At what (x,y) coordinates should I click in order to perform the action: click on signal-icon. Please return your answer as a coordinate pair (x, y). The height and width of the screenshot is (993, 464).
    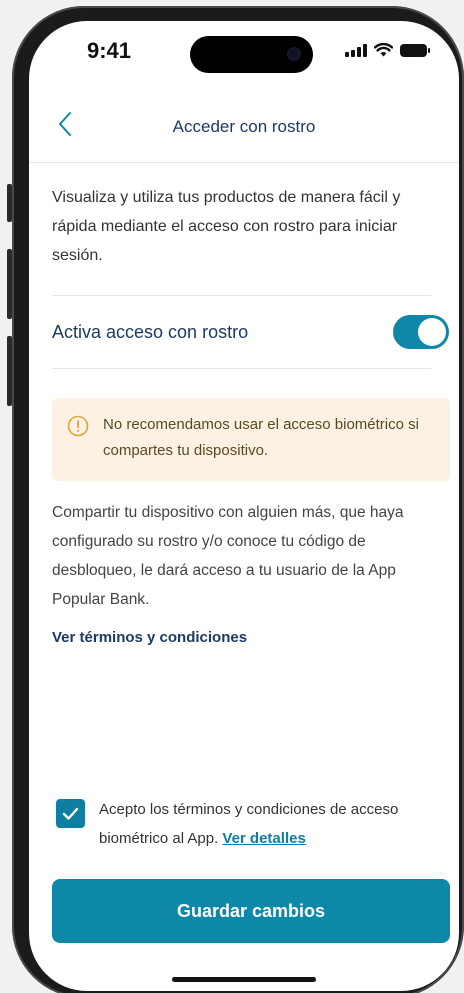
    Looking at the image, I should click on (356, 50).